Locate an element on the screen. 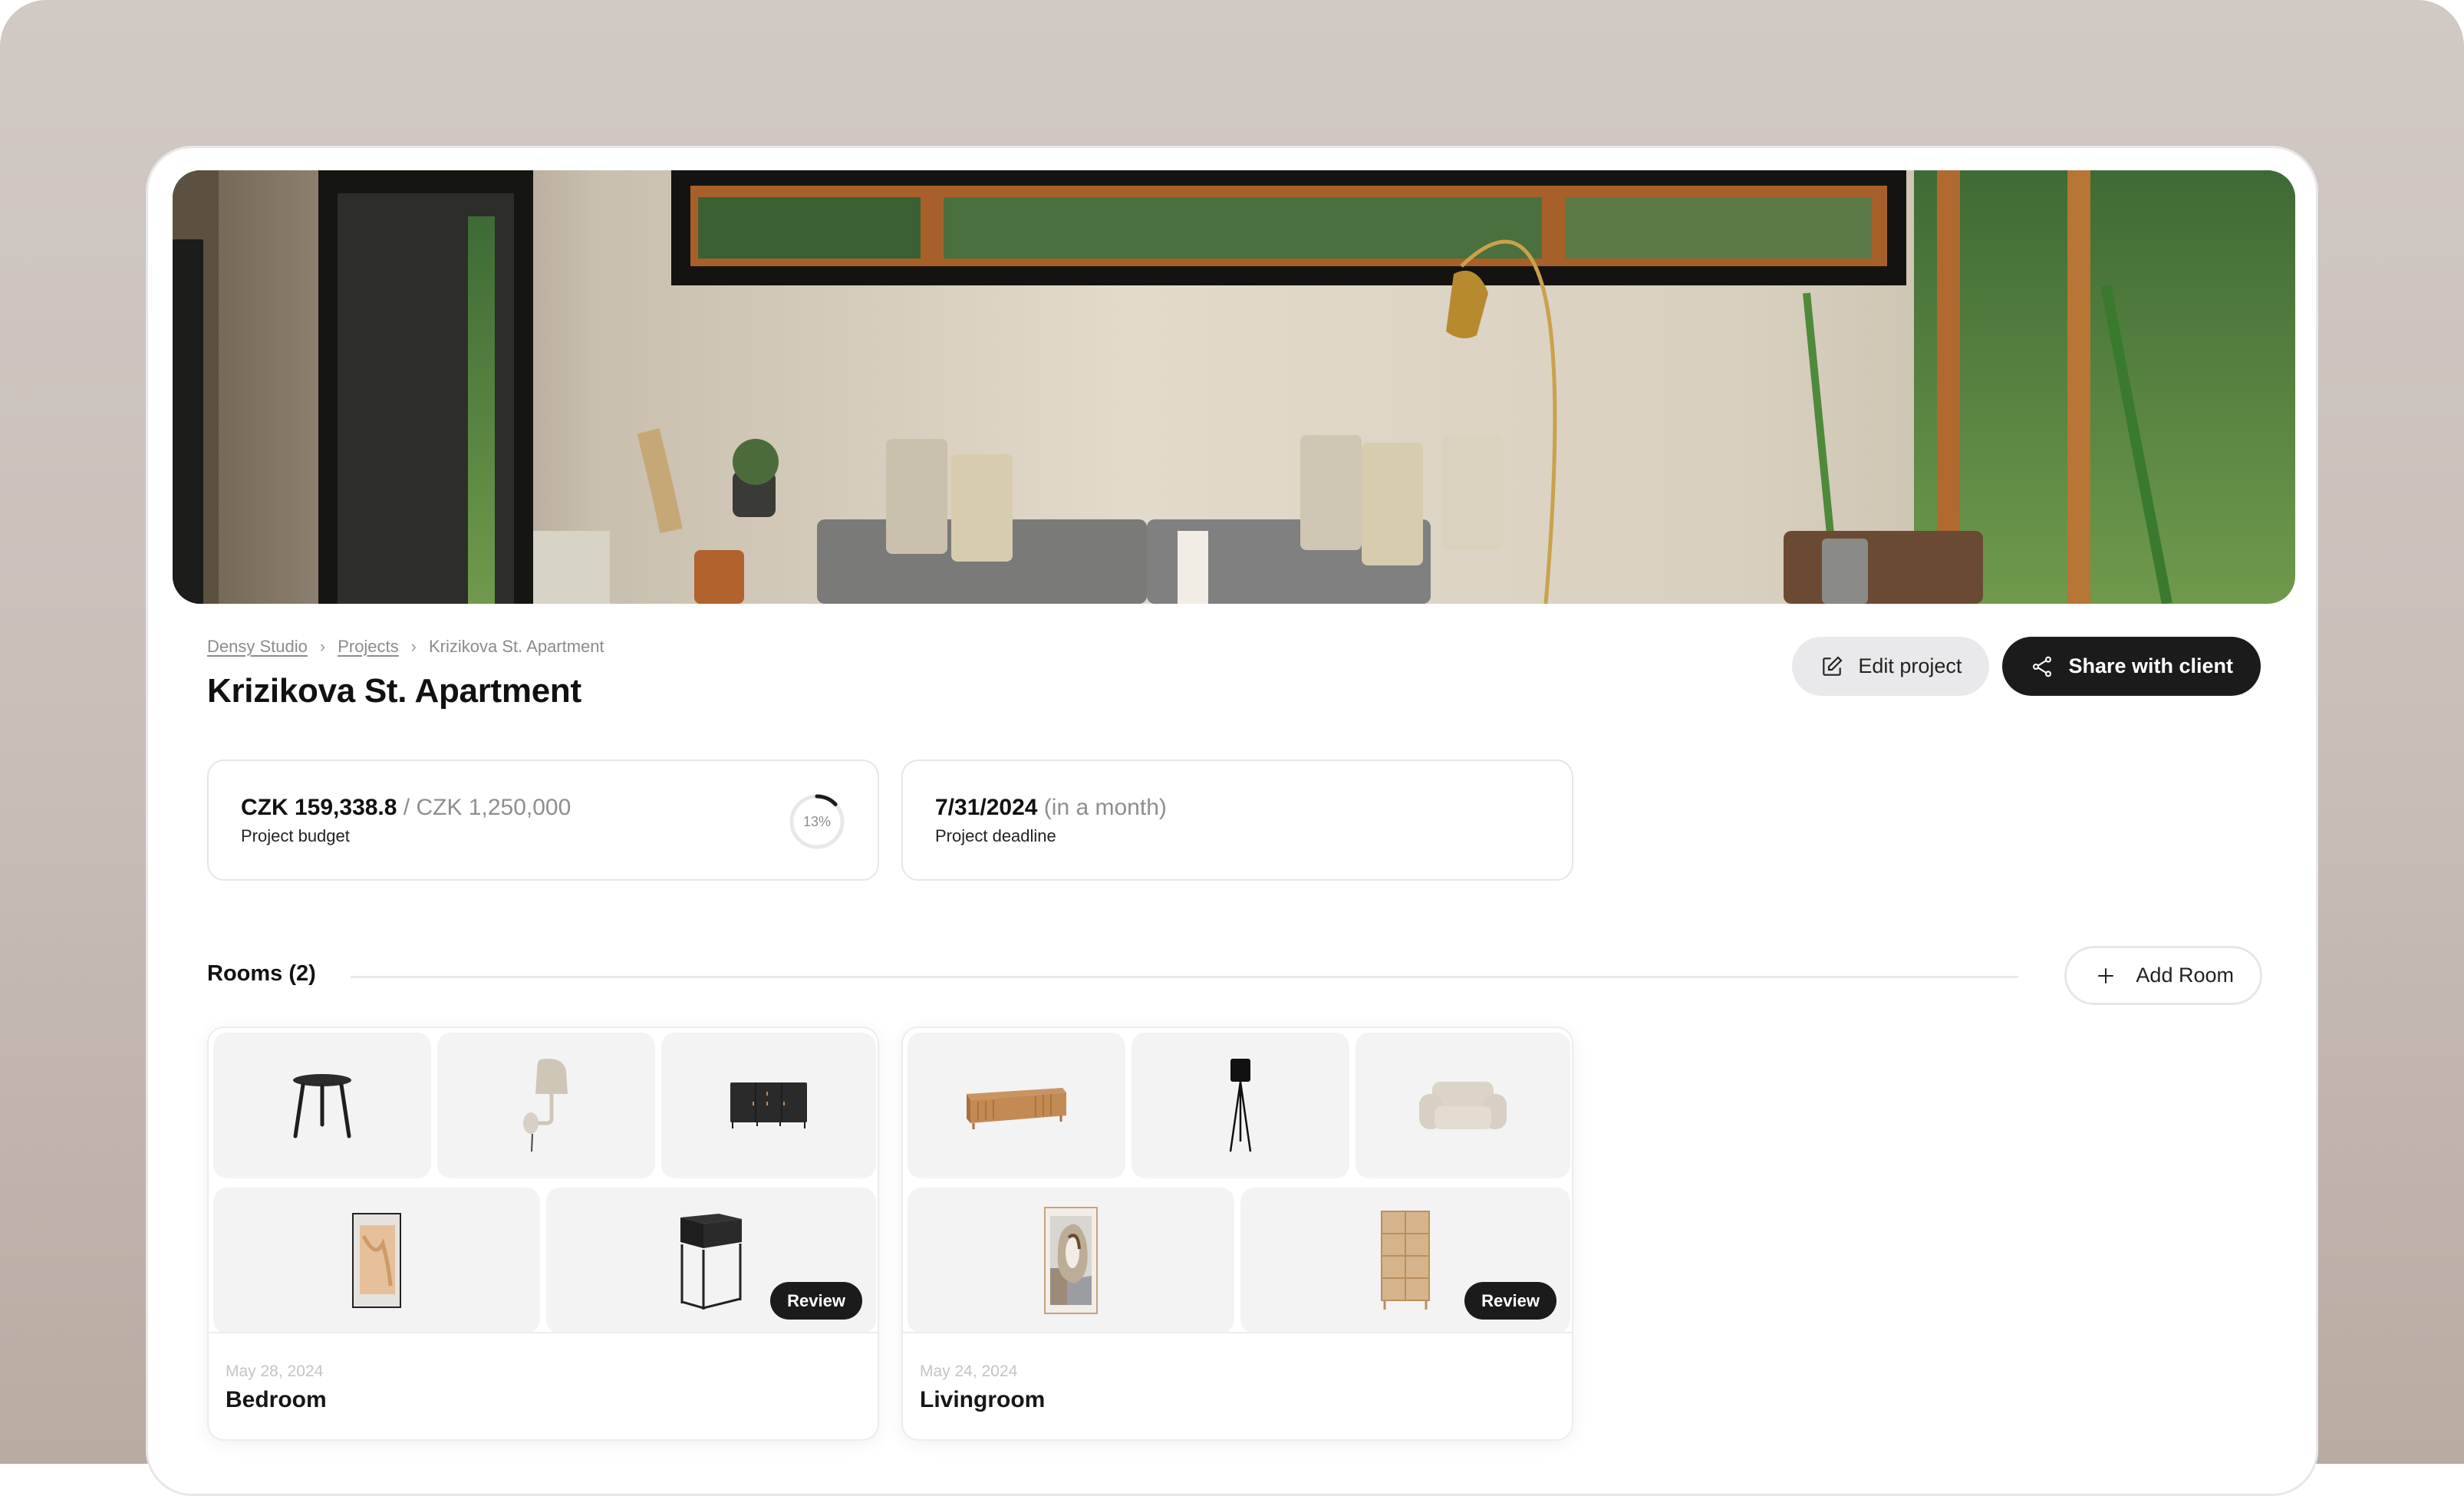 This screenshot has width=2464, height=1496. product-tile-armchair is located at coordinates (1463, 1105).